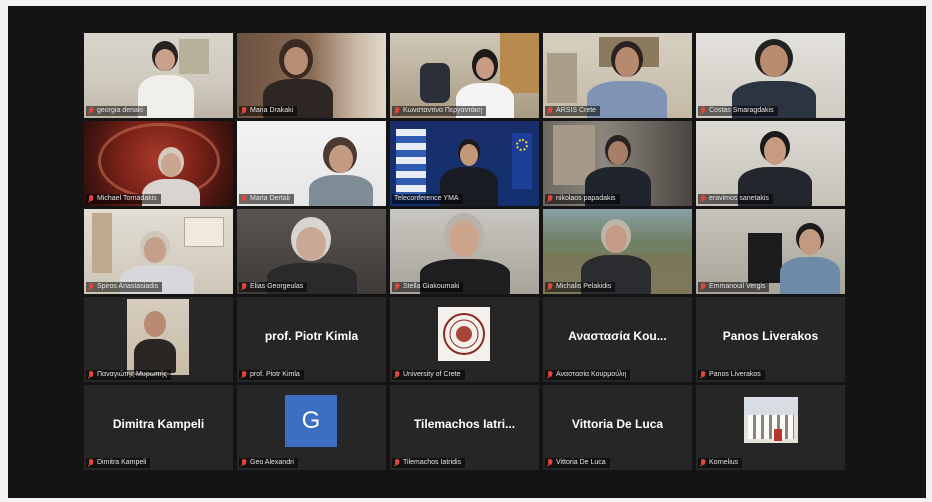 This screenshot has height=502, width=932. I want to click on participant-name-tag: Michalis Pelakidis, so click(580, 287).